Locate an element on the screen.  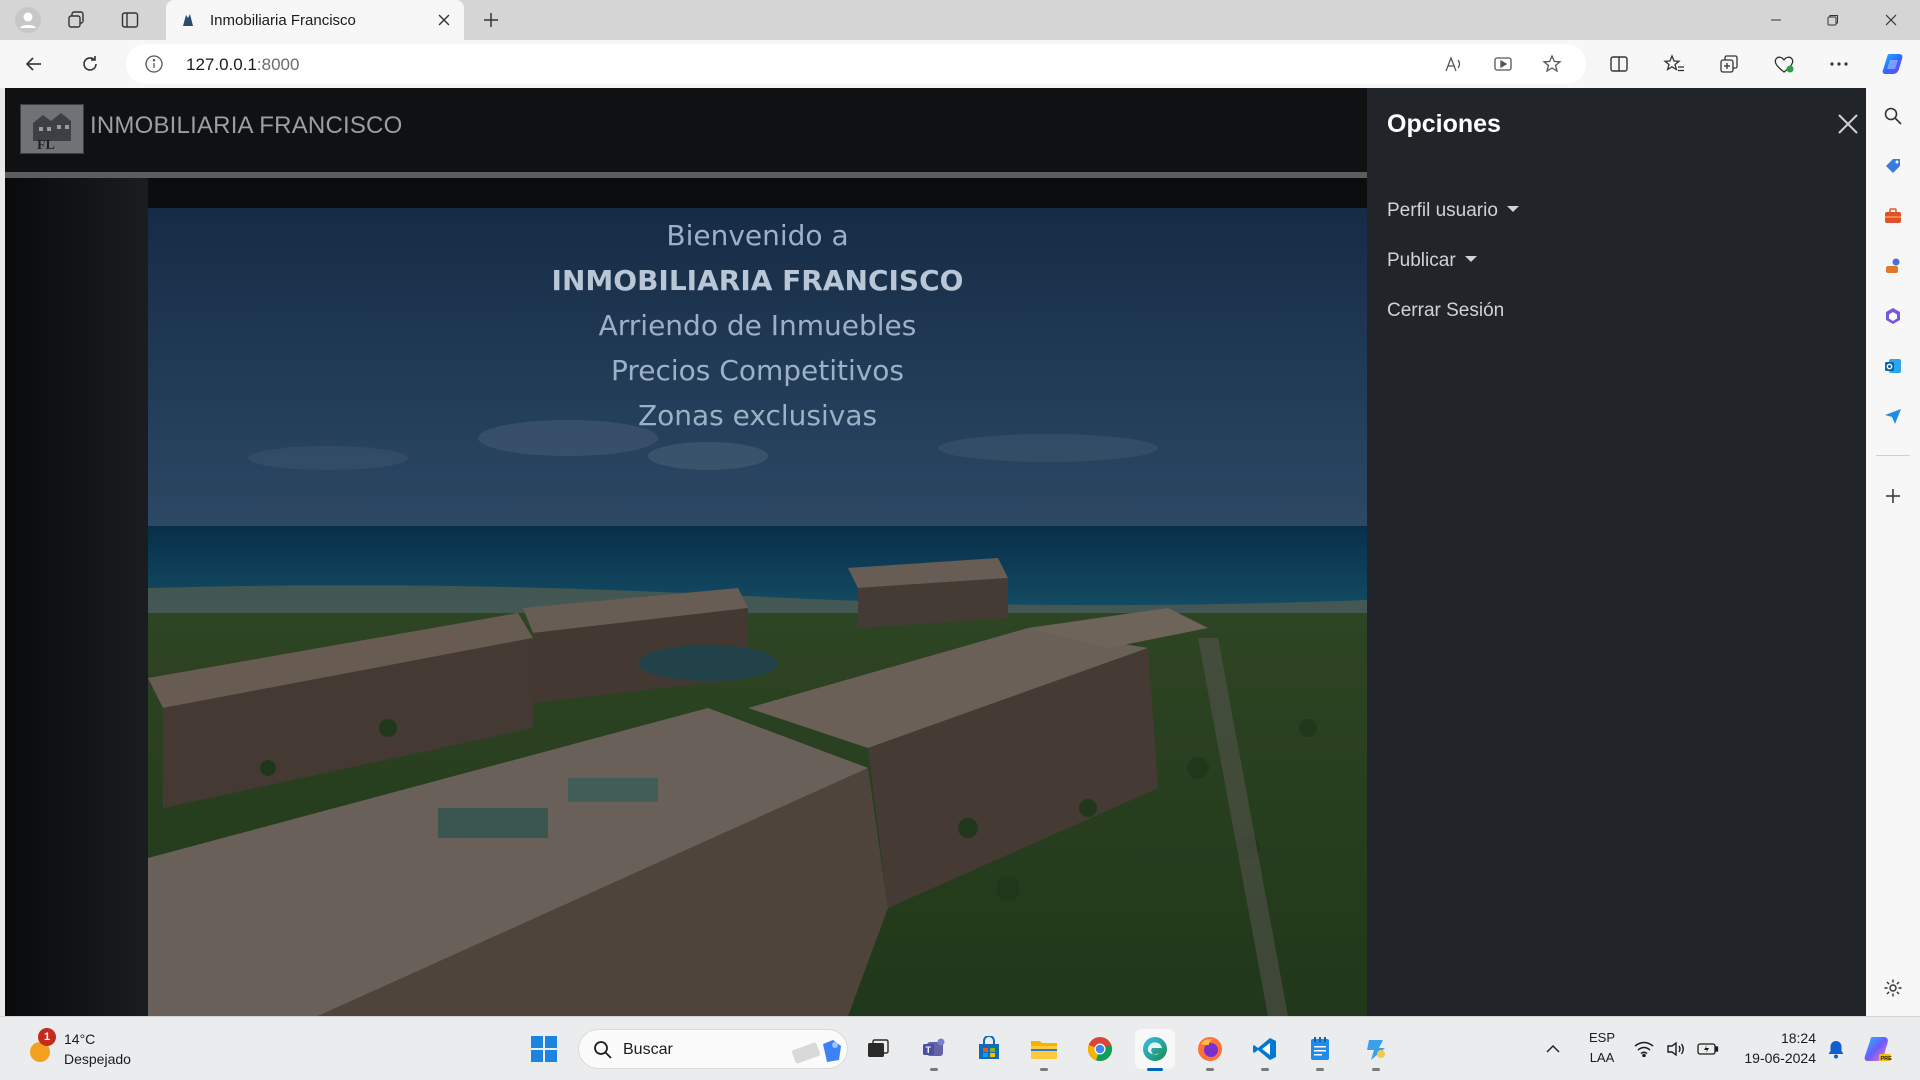
battery-icon is located at coordinates (1708, 1049).